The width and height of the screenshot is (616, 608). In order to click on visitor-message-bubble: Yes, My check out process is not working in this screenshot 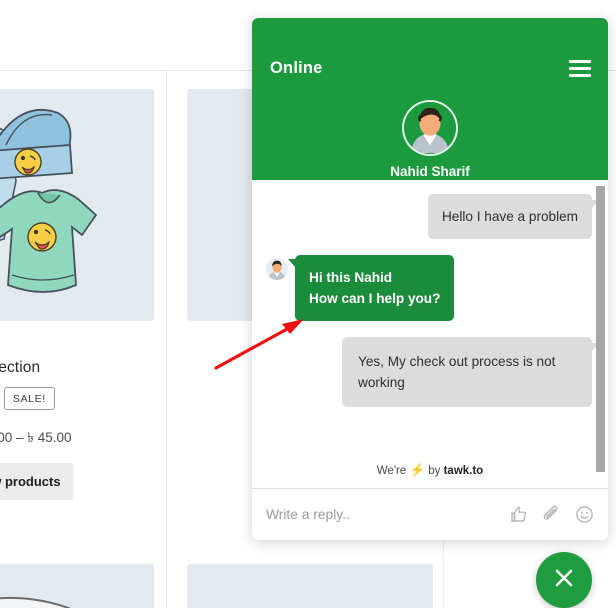, I will do `click(470, 372)`.